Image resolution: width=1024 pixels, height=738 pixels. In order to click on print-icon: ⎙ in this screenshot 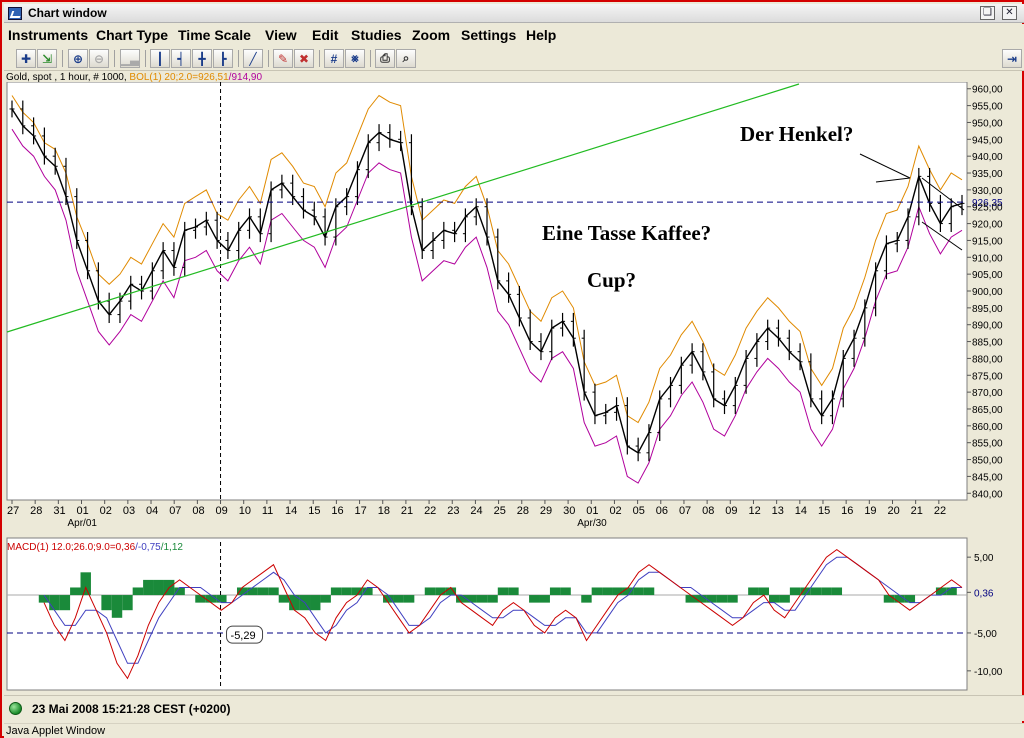, I will do `click(385, 58)`.